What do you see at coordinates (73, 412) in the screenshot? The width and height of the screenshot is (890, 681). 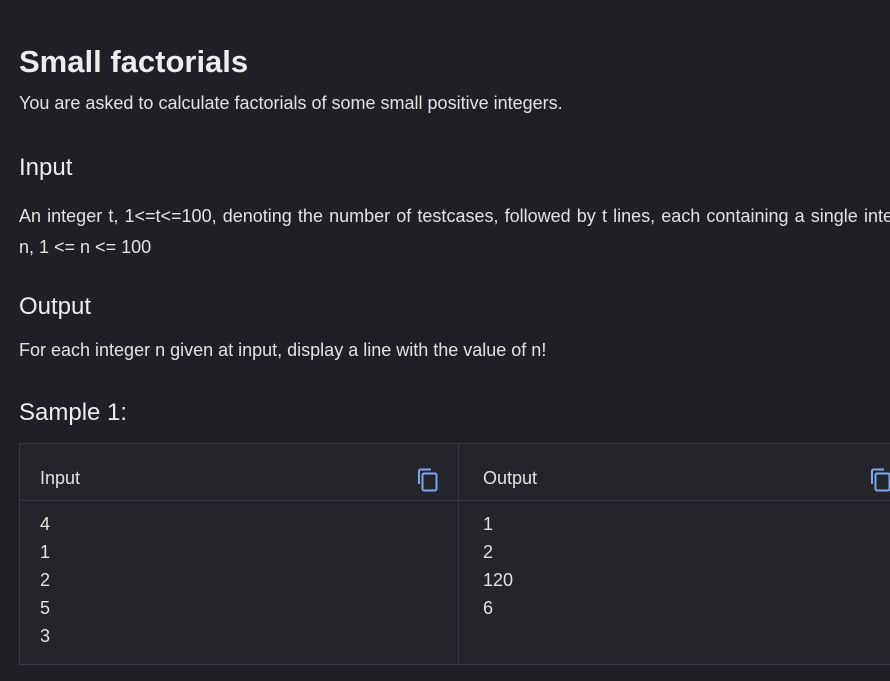 I see `sample-heading: Sample 1:` at bounding box center [73, 412].